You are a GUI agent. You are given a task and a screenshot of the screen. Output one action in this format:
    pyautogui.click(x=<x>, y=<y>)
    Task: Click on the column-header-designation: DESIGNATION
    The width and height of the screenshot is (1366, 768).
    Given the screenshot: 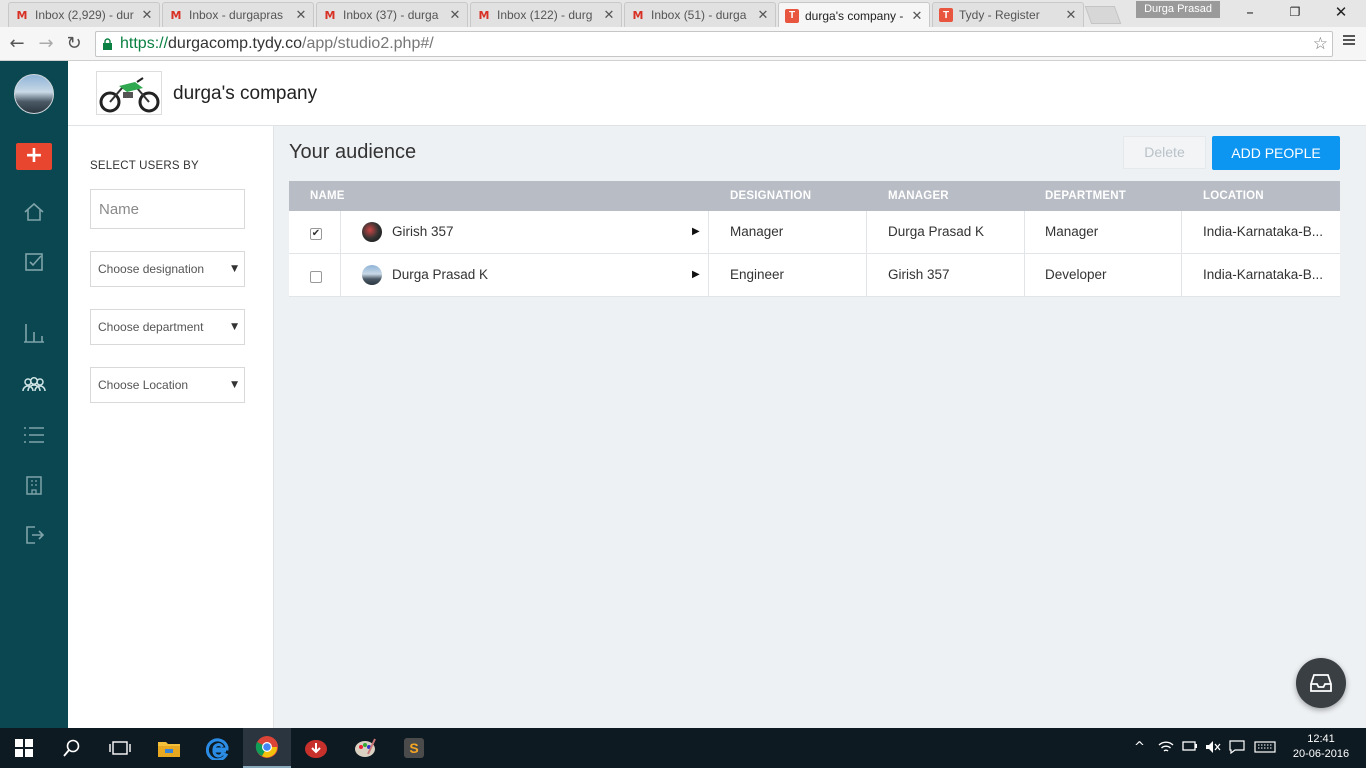 What is the action you would take?
    pyautogui.click(x=770, y=196)
    